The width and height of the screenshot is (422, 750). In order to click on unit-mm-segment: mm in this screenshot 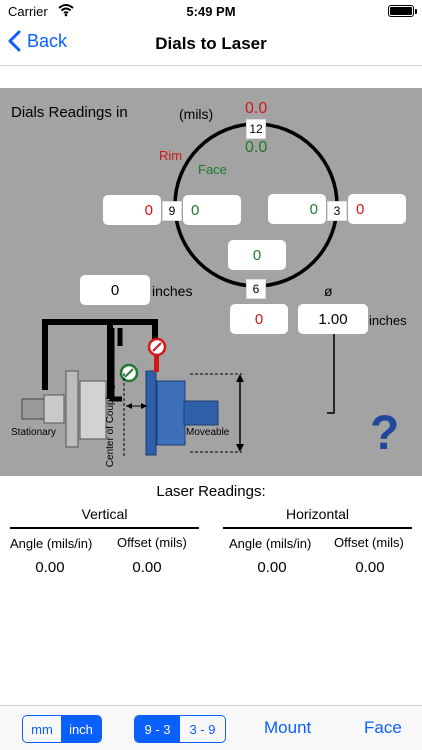, I will do `click(42, 729)`.